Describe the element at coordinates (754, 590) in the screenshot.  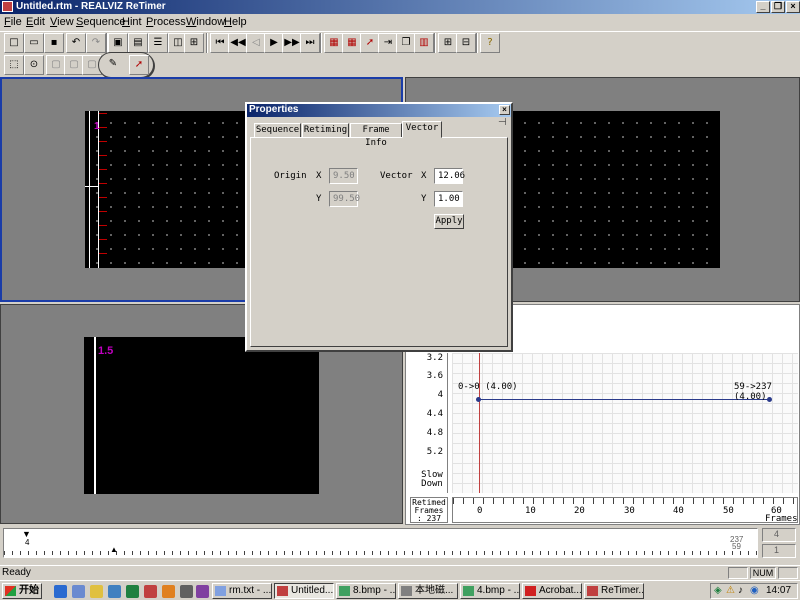
I see `tray-app-icon: ◉` at that location.